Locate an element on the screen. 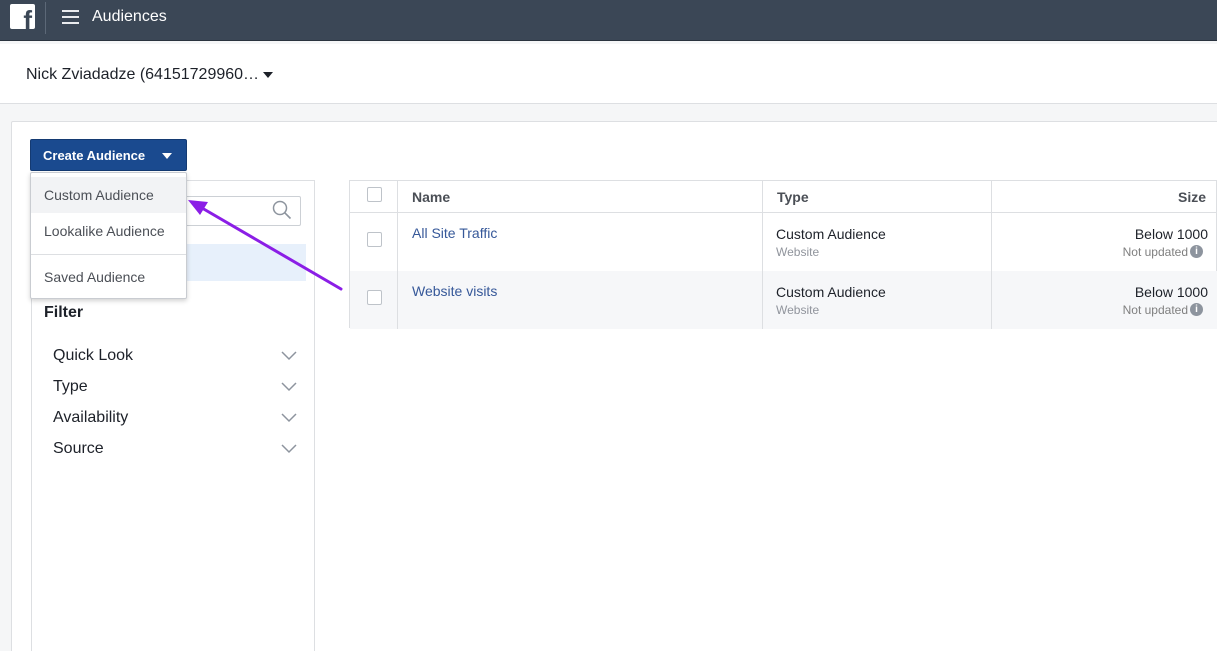 This screenshot has width=1217, height=651. filter-label: Quick Look is located at coordinates (93, 355).